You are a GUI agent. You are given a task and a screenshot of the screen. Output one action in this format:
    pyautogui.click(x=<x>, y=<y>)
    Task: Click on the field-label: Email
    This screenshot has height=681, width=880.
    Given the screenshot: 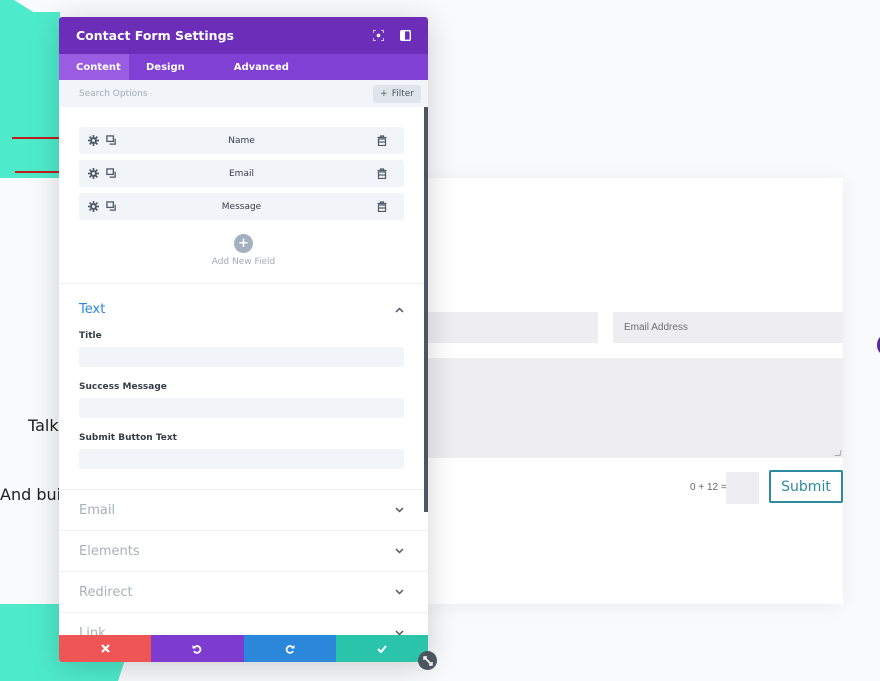 What is the action you would take?
    pyautogui.click(x=241, y=173)
    